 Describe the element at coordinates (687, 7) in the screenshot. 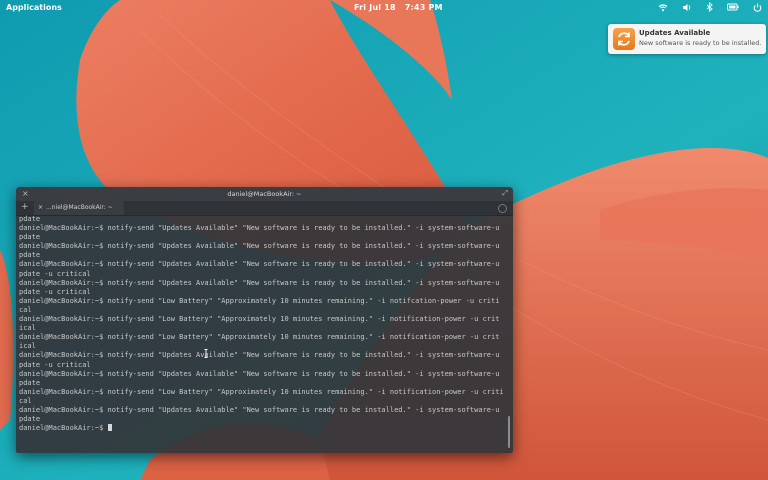

I see `volume-icon` at that location.